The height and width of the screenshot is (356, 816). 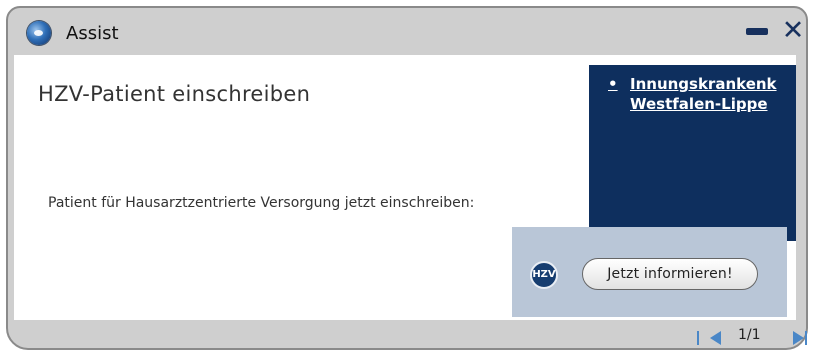 I want to click on insurance-link-line1: Innungskrankenk, so click(x=703, y=84).